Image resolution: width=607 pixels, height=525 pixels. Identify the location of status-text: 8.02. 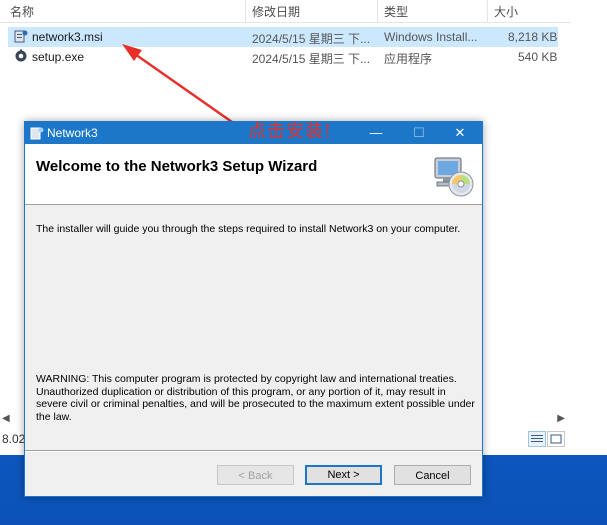
(14, 439).